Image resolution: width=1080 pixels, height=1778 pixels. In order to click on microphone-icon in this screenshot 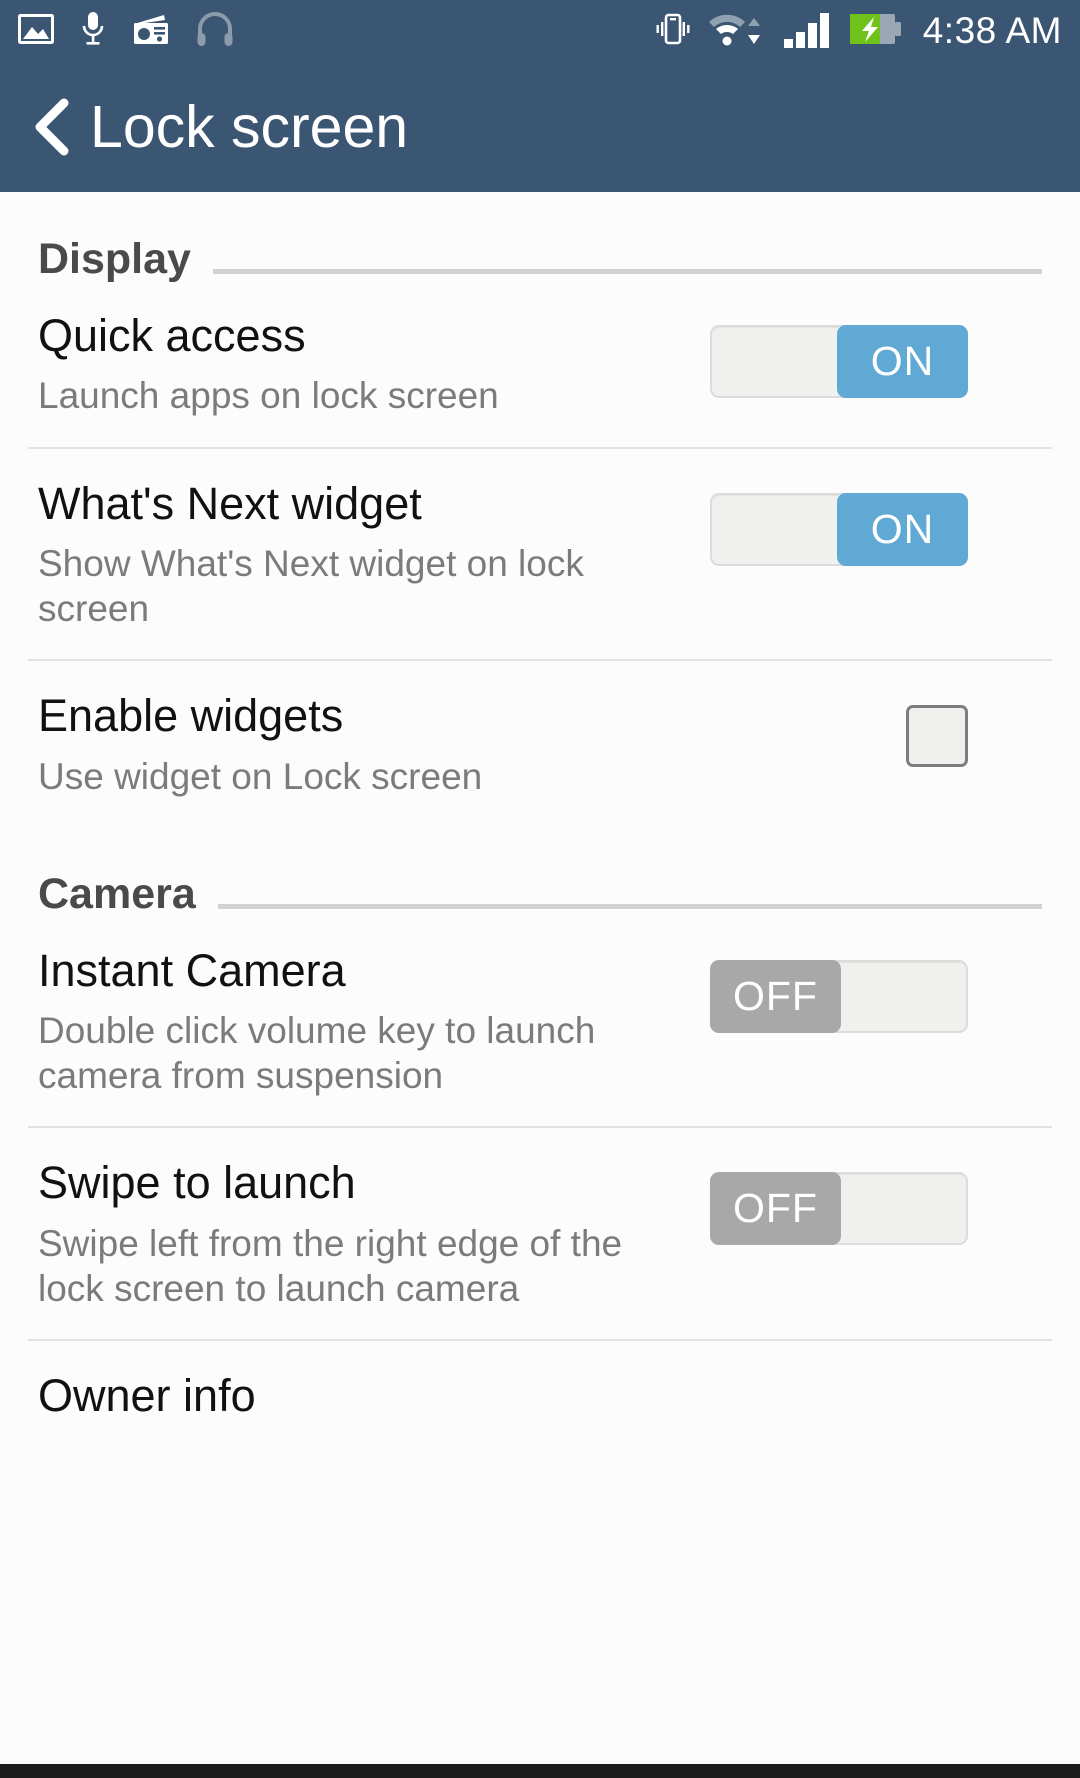, I will do `click(93, 31)`.